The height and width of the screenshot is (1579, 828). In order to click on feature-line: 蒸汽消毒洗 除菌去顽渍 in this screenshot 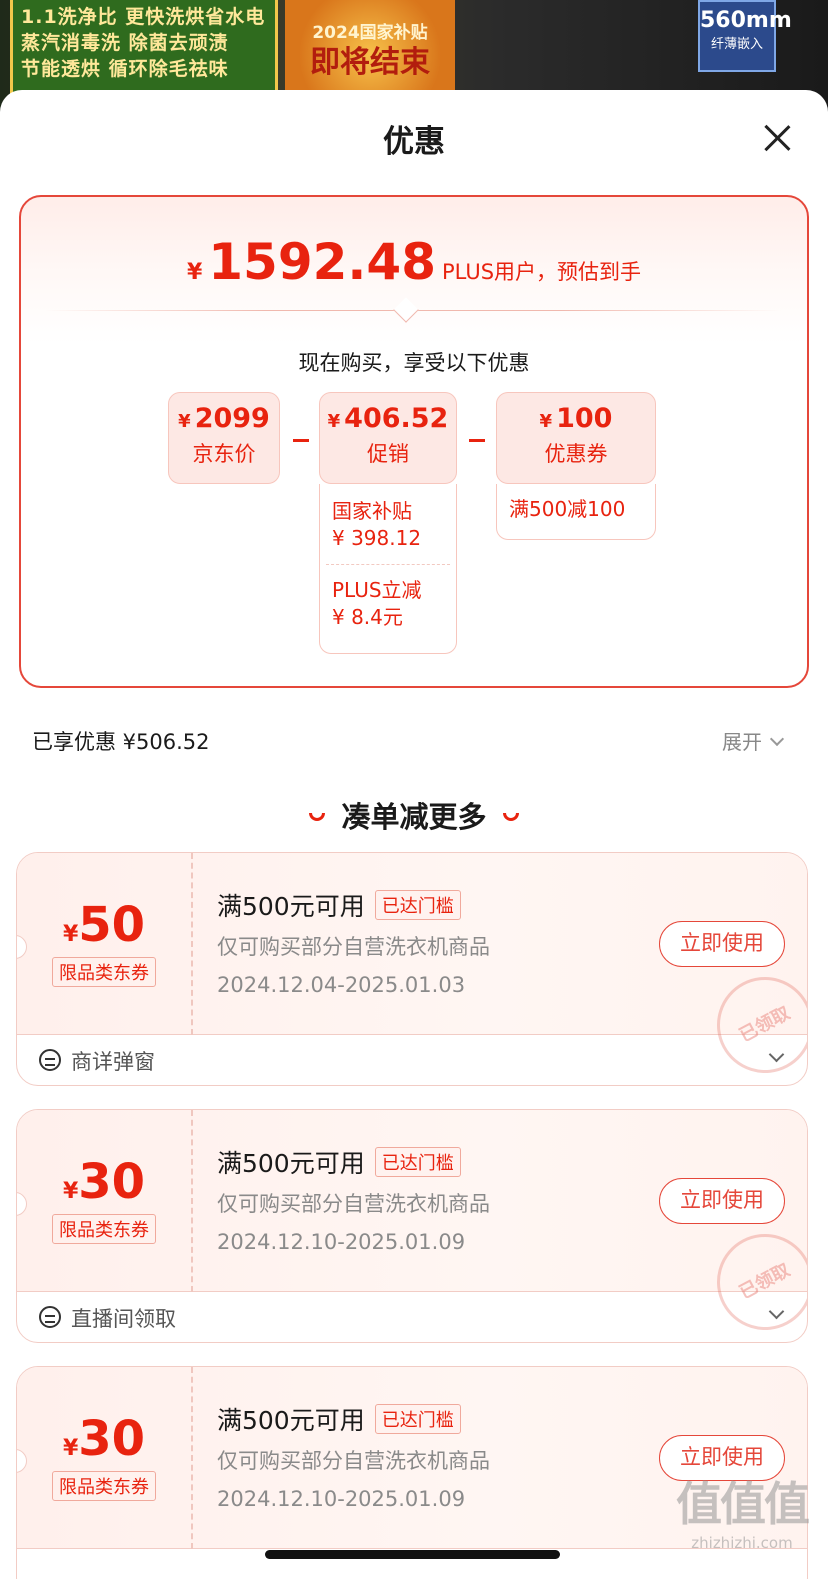, I will do `click(125, 43)`.